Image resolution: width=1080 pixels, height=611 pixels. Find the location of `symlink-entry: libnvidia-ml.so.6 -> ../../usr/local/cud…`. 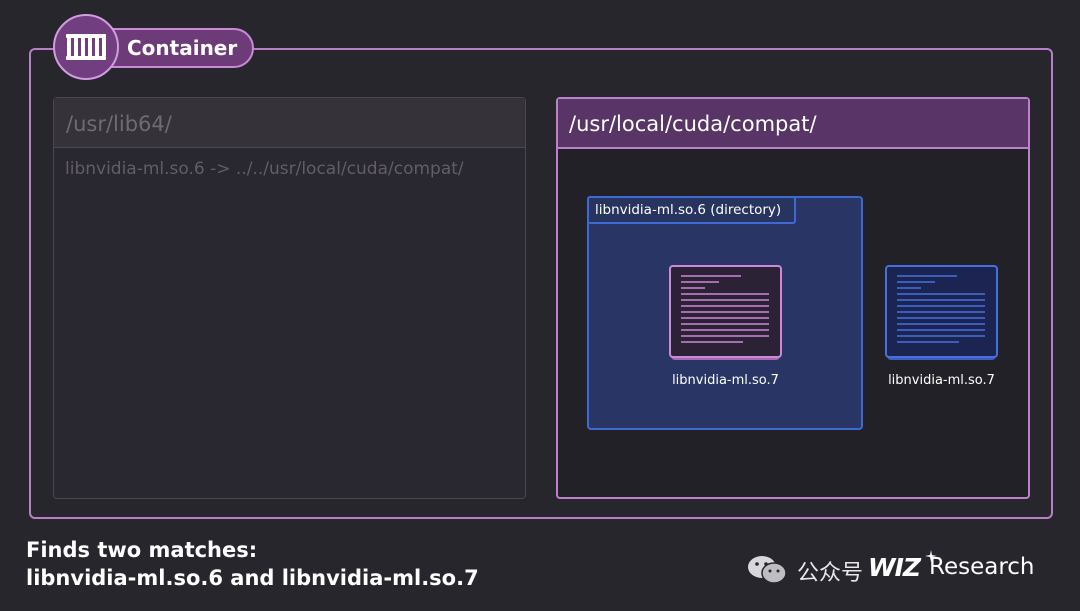

symlink-entry: libnvidia-ml.so.6 -> ../../usr/local/cud… is located at coordinates (264, 169).